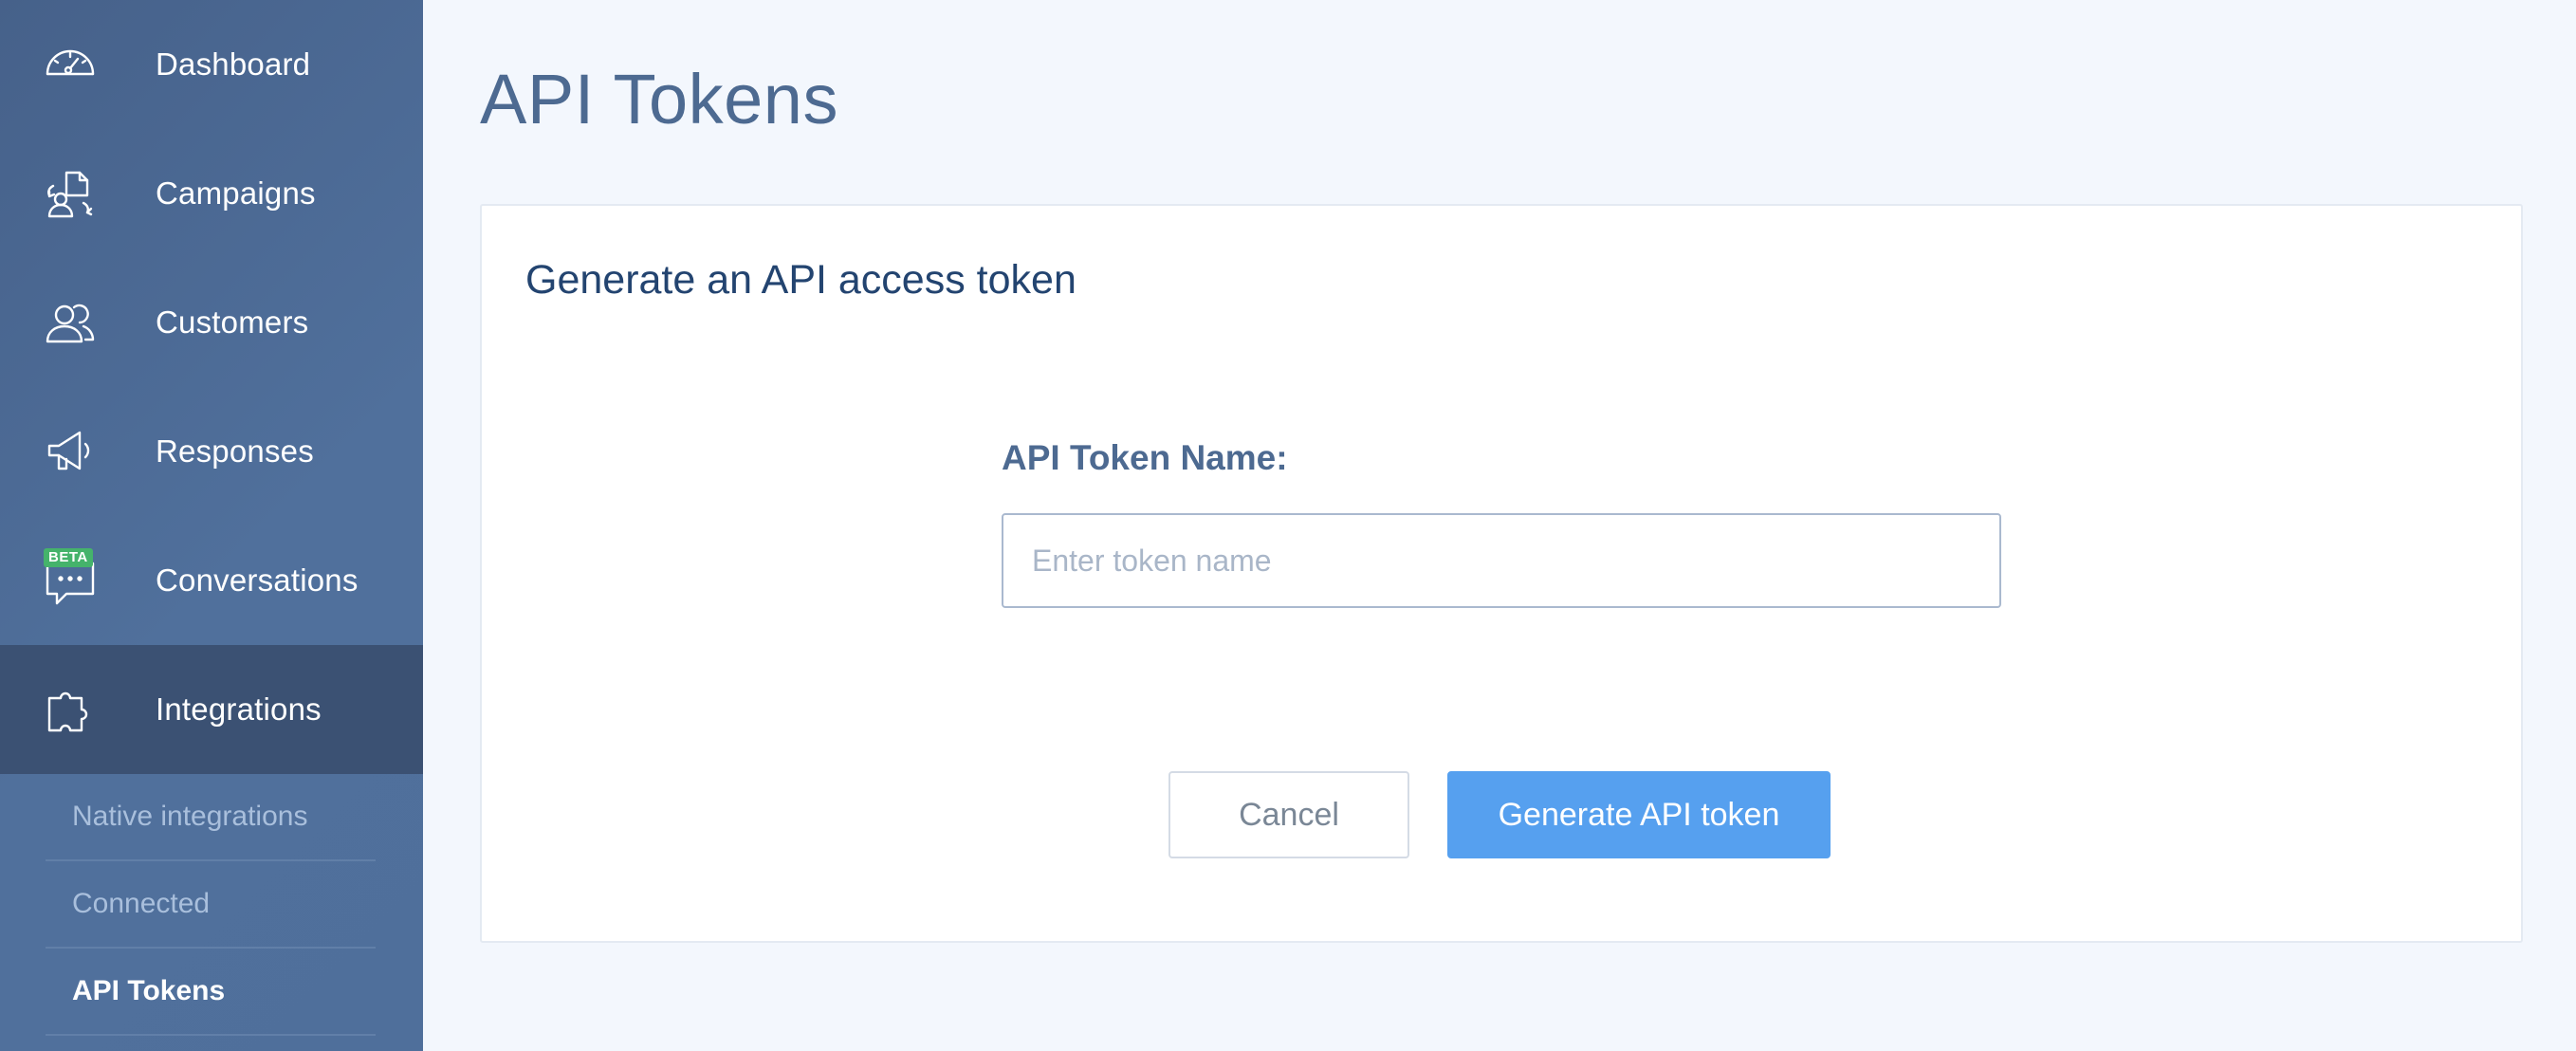  What do you see at coordinates (239, 709) in the screenshot?
I see `sidebar-item-label: Integrations` at bounding box center [239, 709].